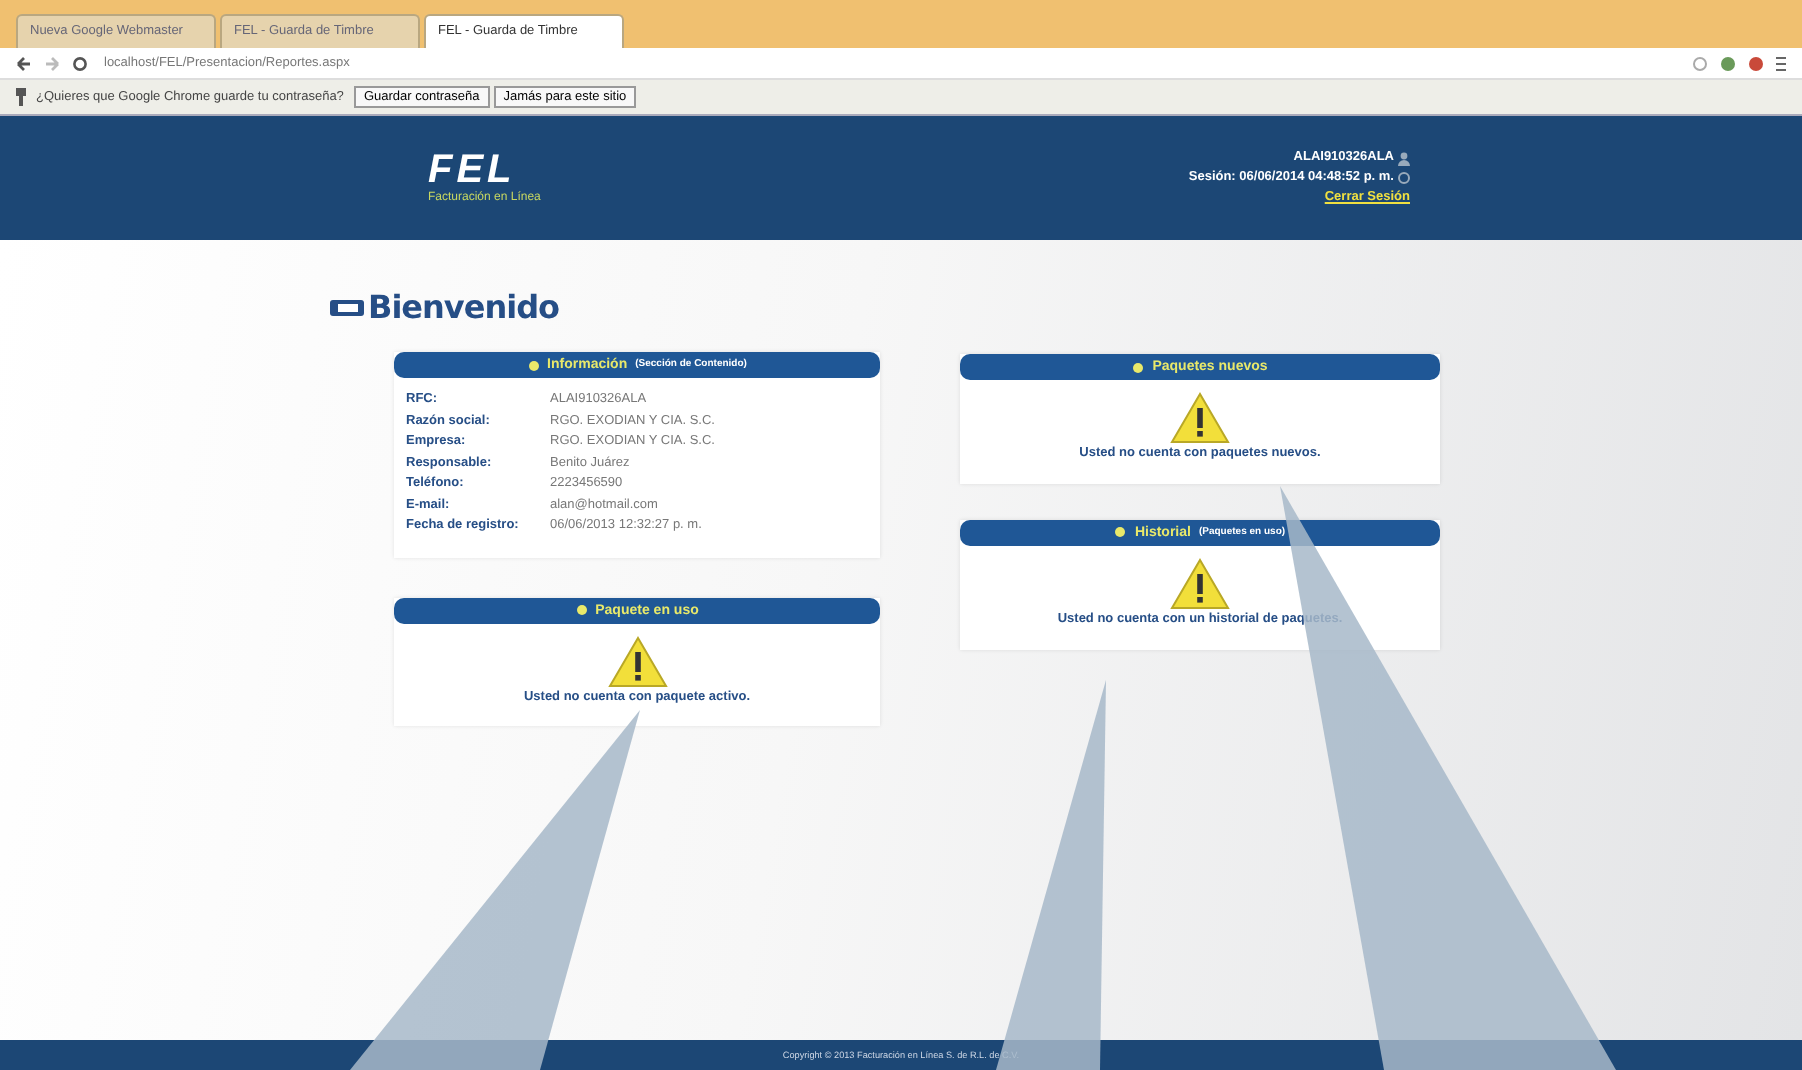 Image resolution: width=1802 pixels, height=1070 pixels. What do you see at coordinates (473, 169) in the screenshot?
I see `logo: FEL` at bounding box center [473, 169].